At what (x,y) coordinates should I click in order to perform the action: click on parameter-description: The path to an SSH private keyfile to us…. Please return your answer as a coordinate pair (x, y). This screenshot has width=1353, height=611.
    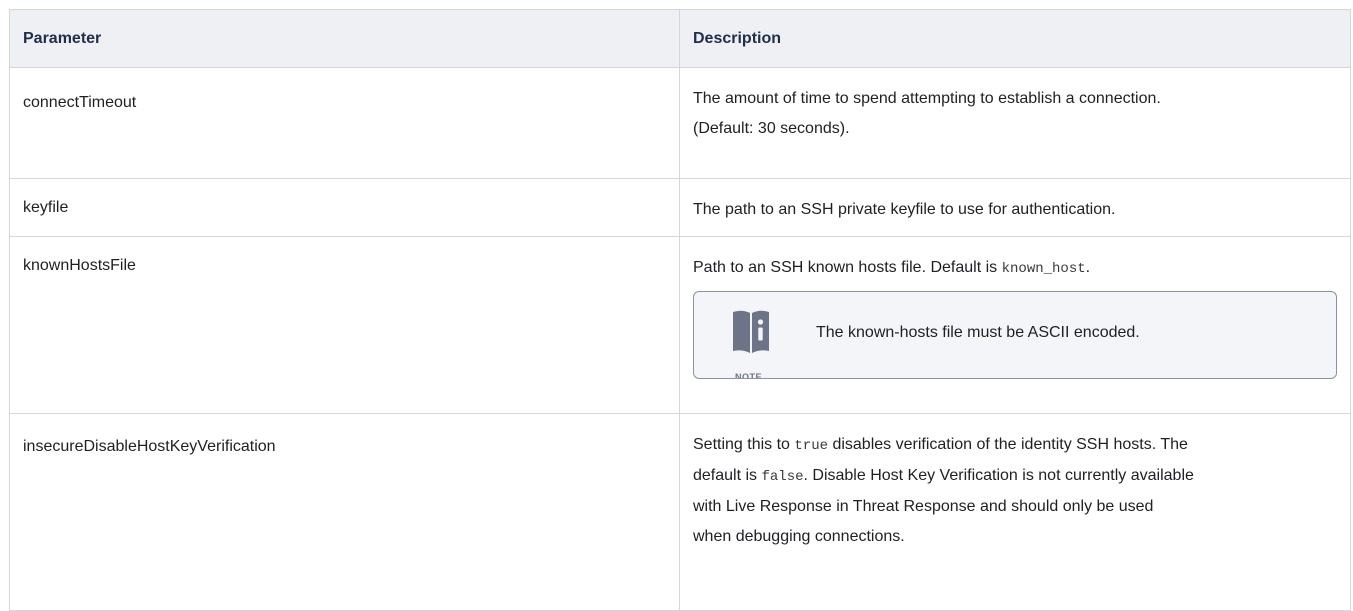
    Looking at the image, I should click on (1015, 207).